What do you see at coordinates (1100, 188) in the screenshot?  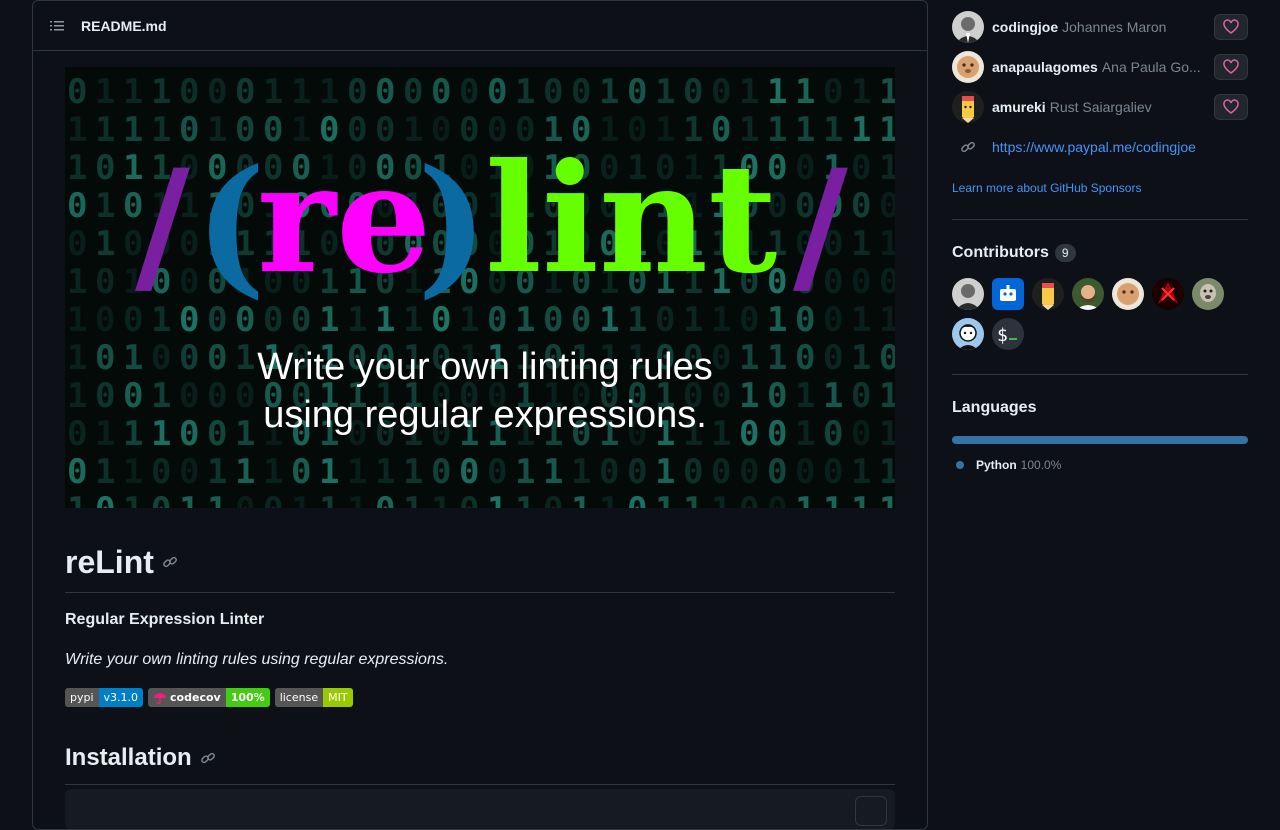 I see `learn-more-sponsors-link: Learn more about GitHub Sponsors` at bounding box center [1100, 188].